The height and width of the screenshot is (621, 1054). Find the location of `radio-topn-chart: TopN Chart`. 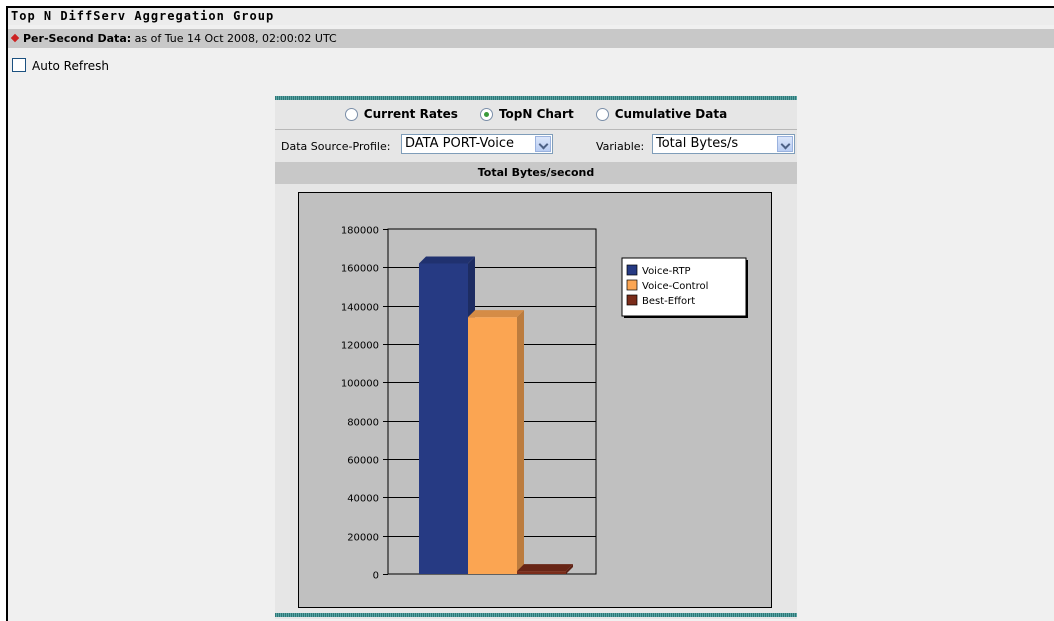

radio-topn-chart: TopN Chart is located at coordinates (526, 114).